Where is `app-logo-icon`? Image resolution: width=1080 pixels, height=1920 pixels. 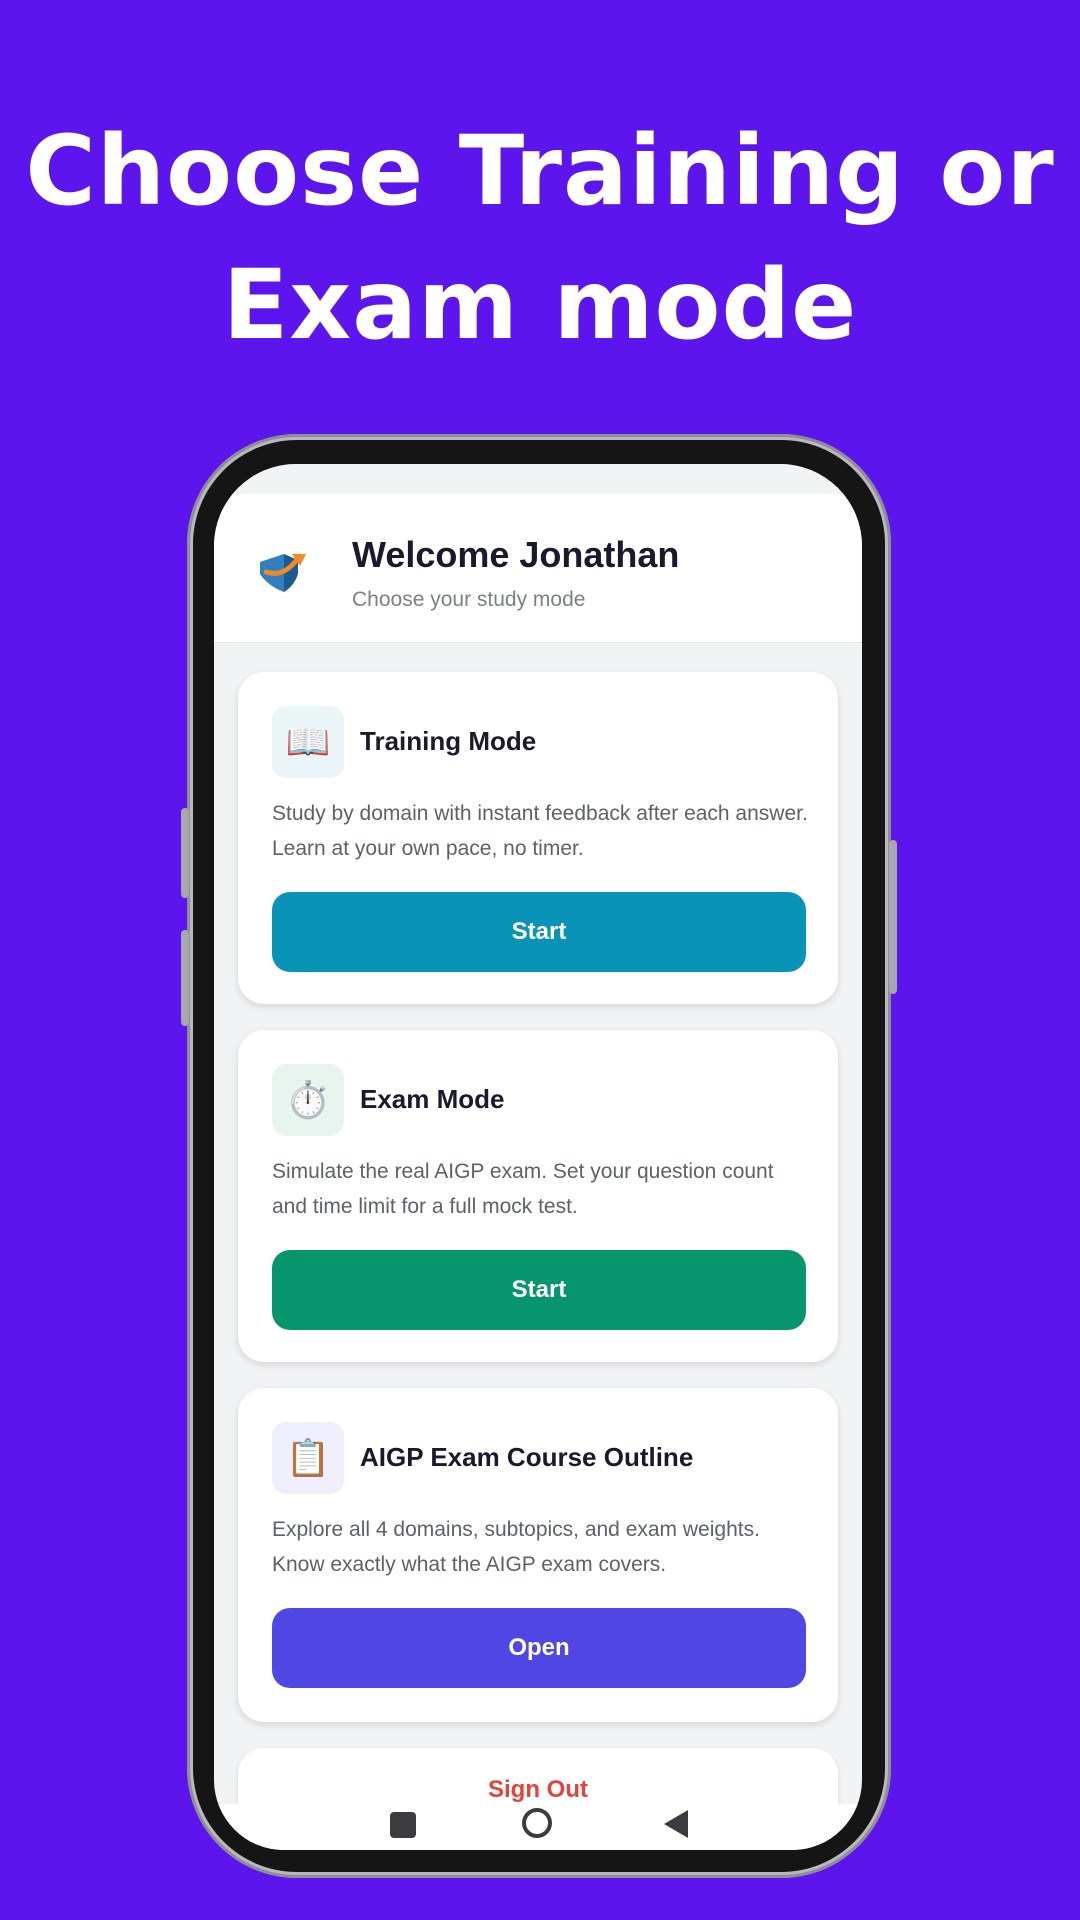 app-logo-icon is located at coordinates (283, 573).